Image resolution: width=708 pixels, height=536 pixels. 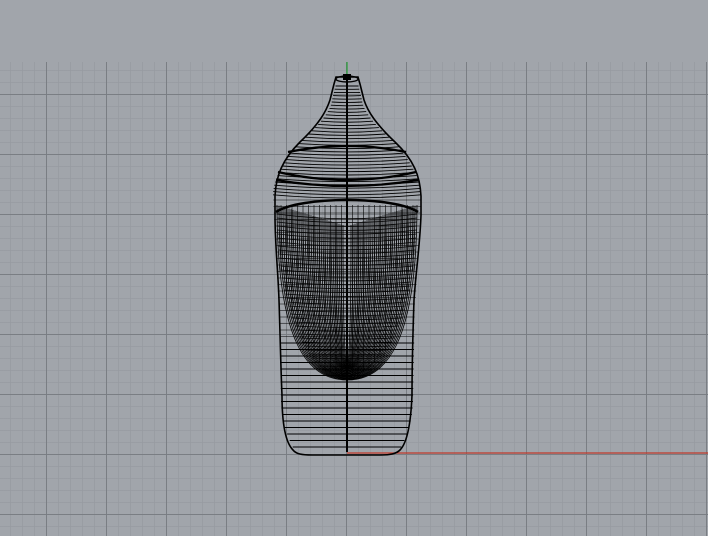 I want to click on origin-marker, so click(x=347, y=77).